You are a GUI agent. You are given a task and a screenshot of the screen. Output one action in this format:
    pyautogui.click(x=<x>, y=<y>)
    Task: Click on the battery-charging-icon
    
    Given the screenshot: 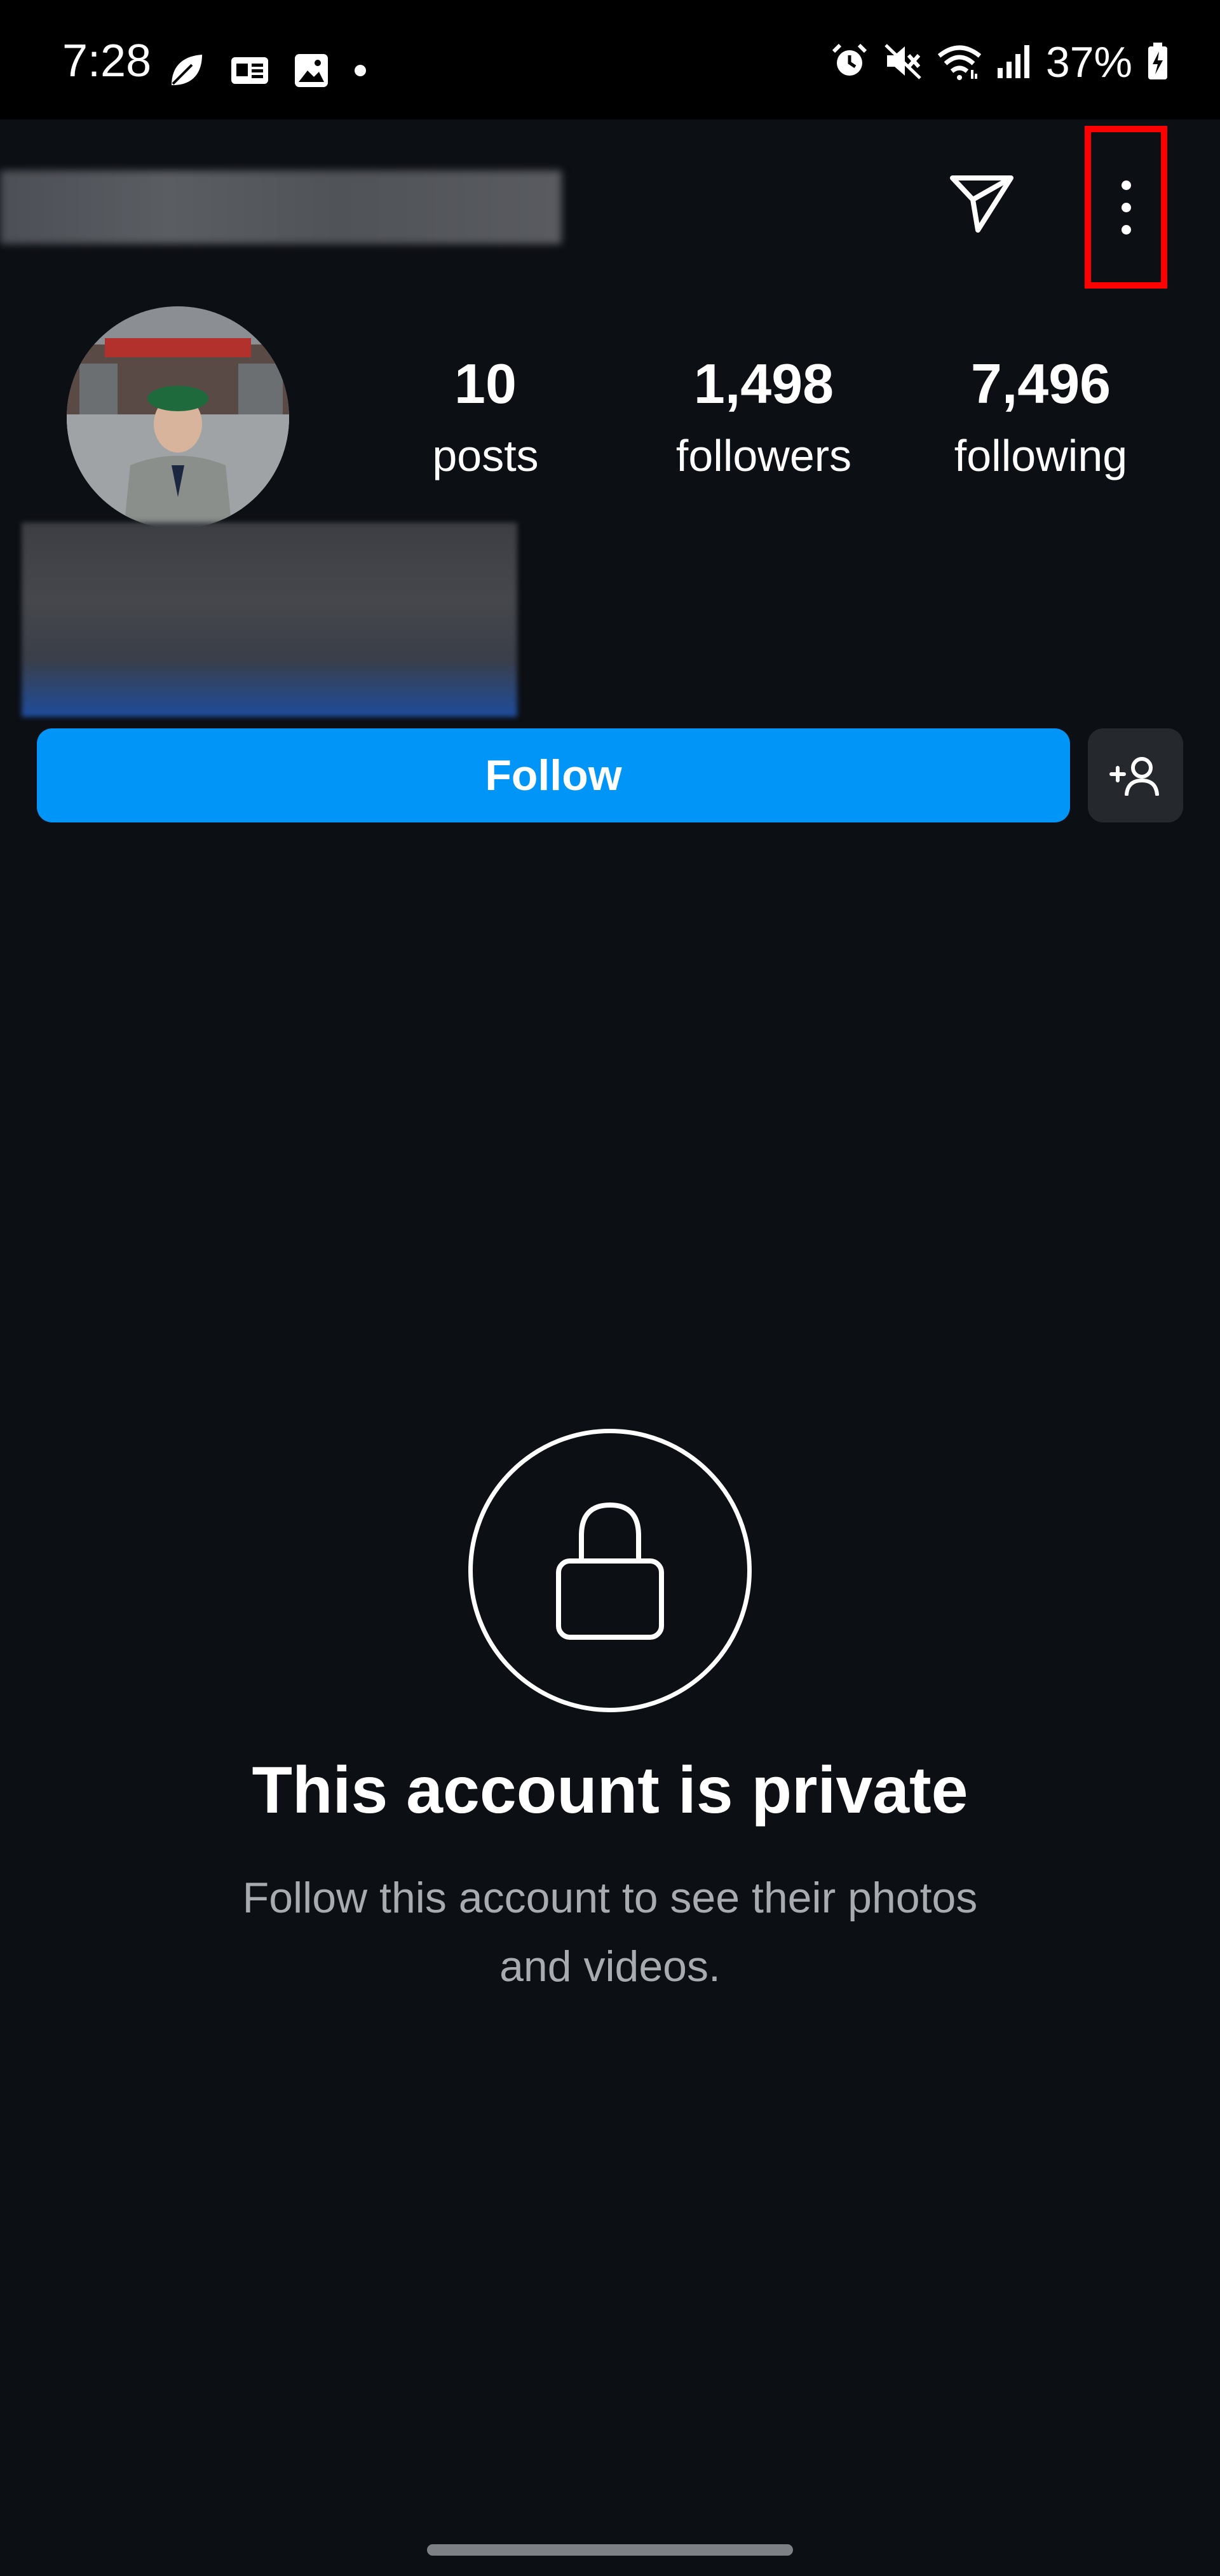 What is the action you would take?
    pyautogui.click(x=1157, y=62)
    